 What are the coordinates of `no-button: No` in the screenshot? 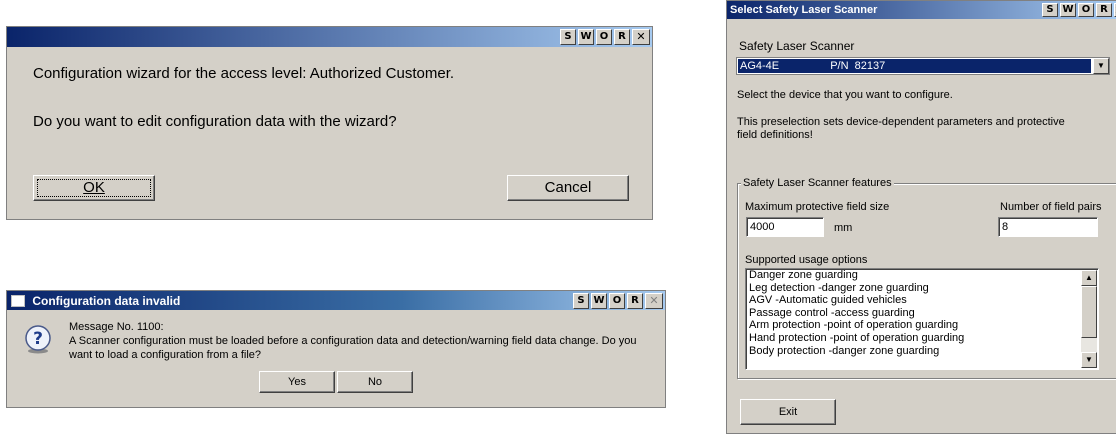 It's located at (375, 382).